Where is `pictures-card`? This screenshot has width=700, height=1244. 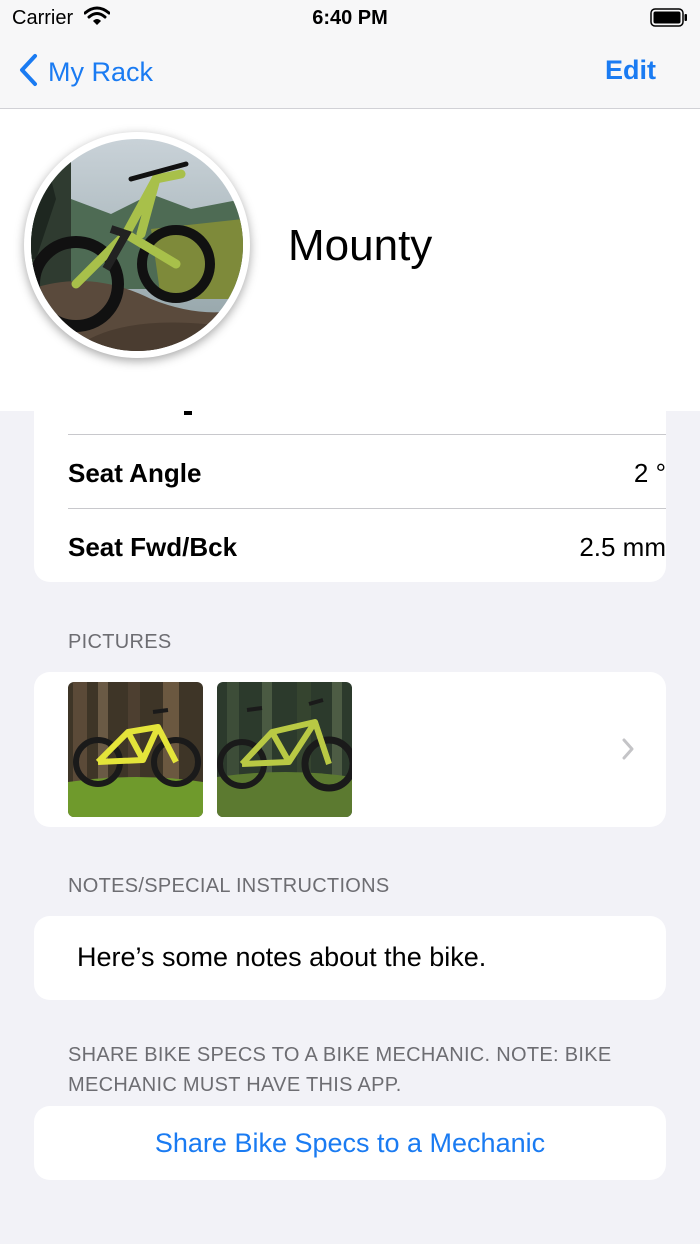
pictures-card is located at coordinates (350, 749).